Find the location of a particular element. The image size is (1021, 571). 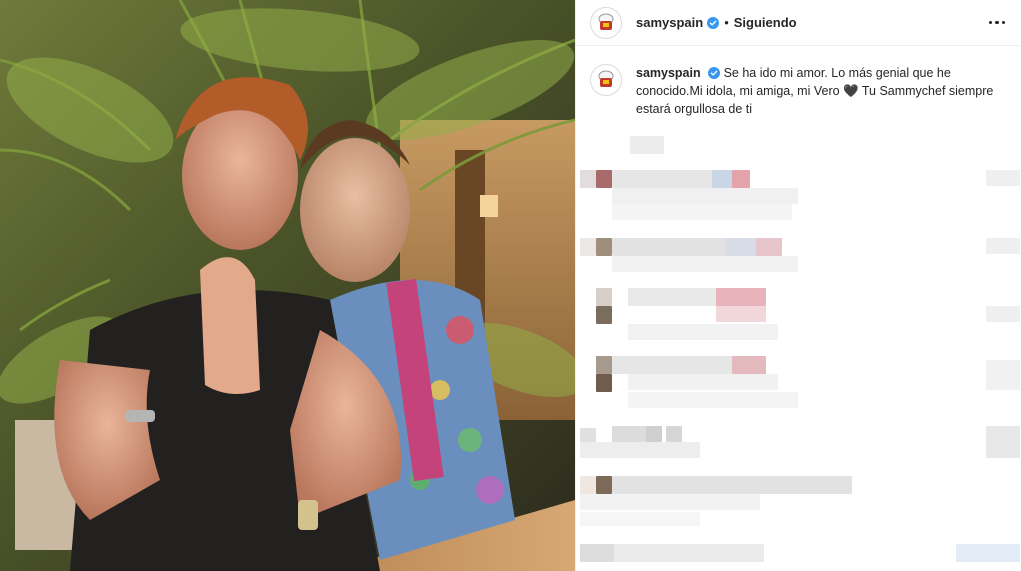

caption-avatar is located at coordinates (606, 80).